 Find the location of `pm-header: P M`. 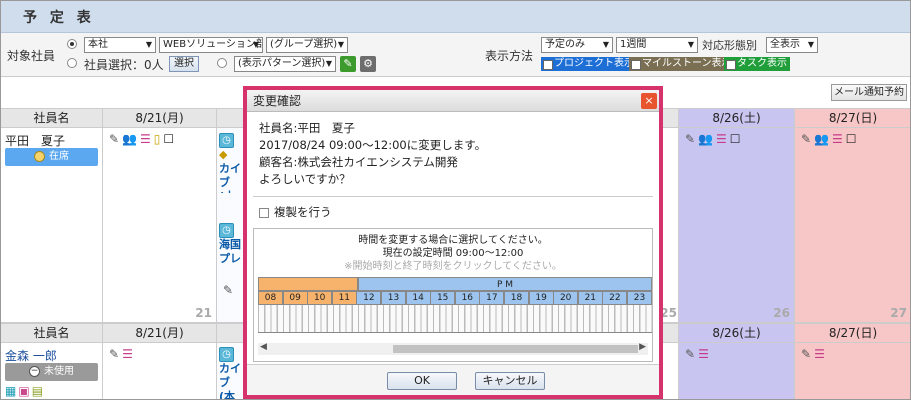

pm-header: P M is located at coordinates (505, 284).